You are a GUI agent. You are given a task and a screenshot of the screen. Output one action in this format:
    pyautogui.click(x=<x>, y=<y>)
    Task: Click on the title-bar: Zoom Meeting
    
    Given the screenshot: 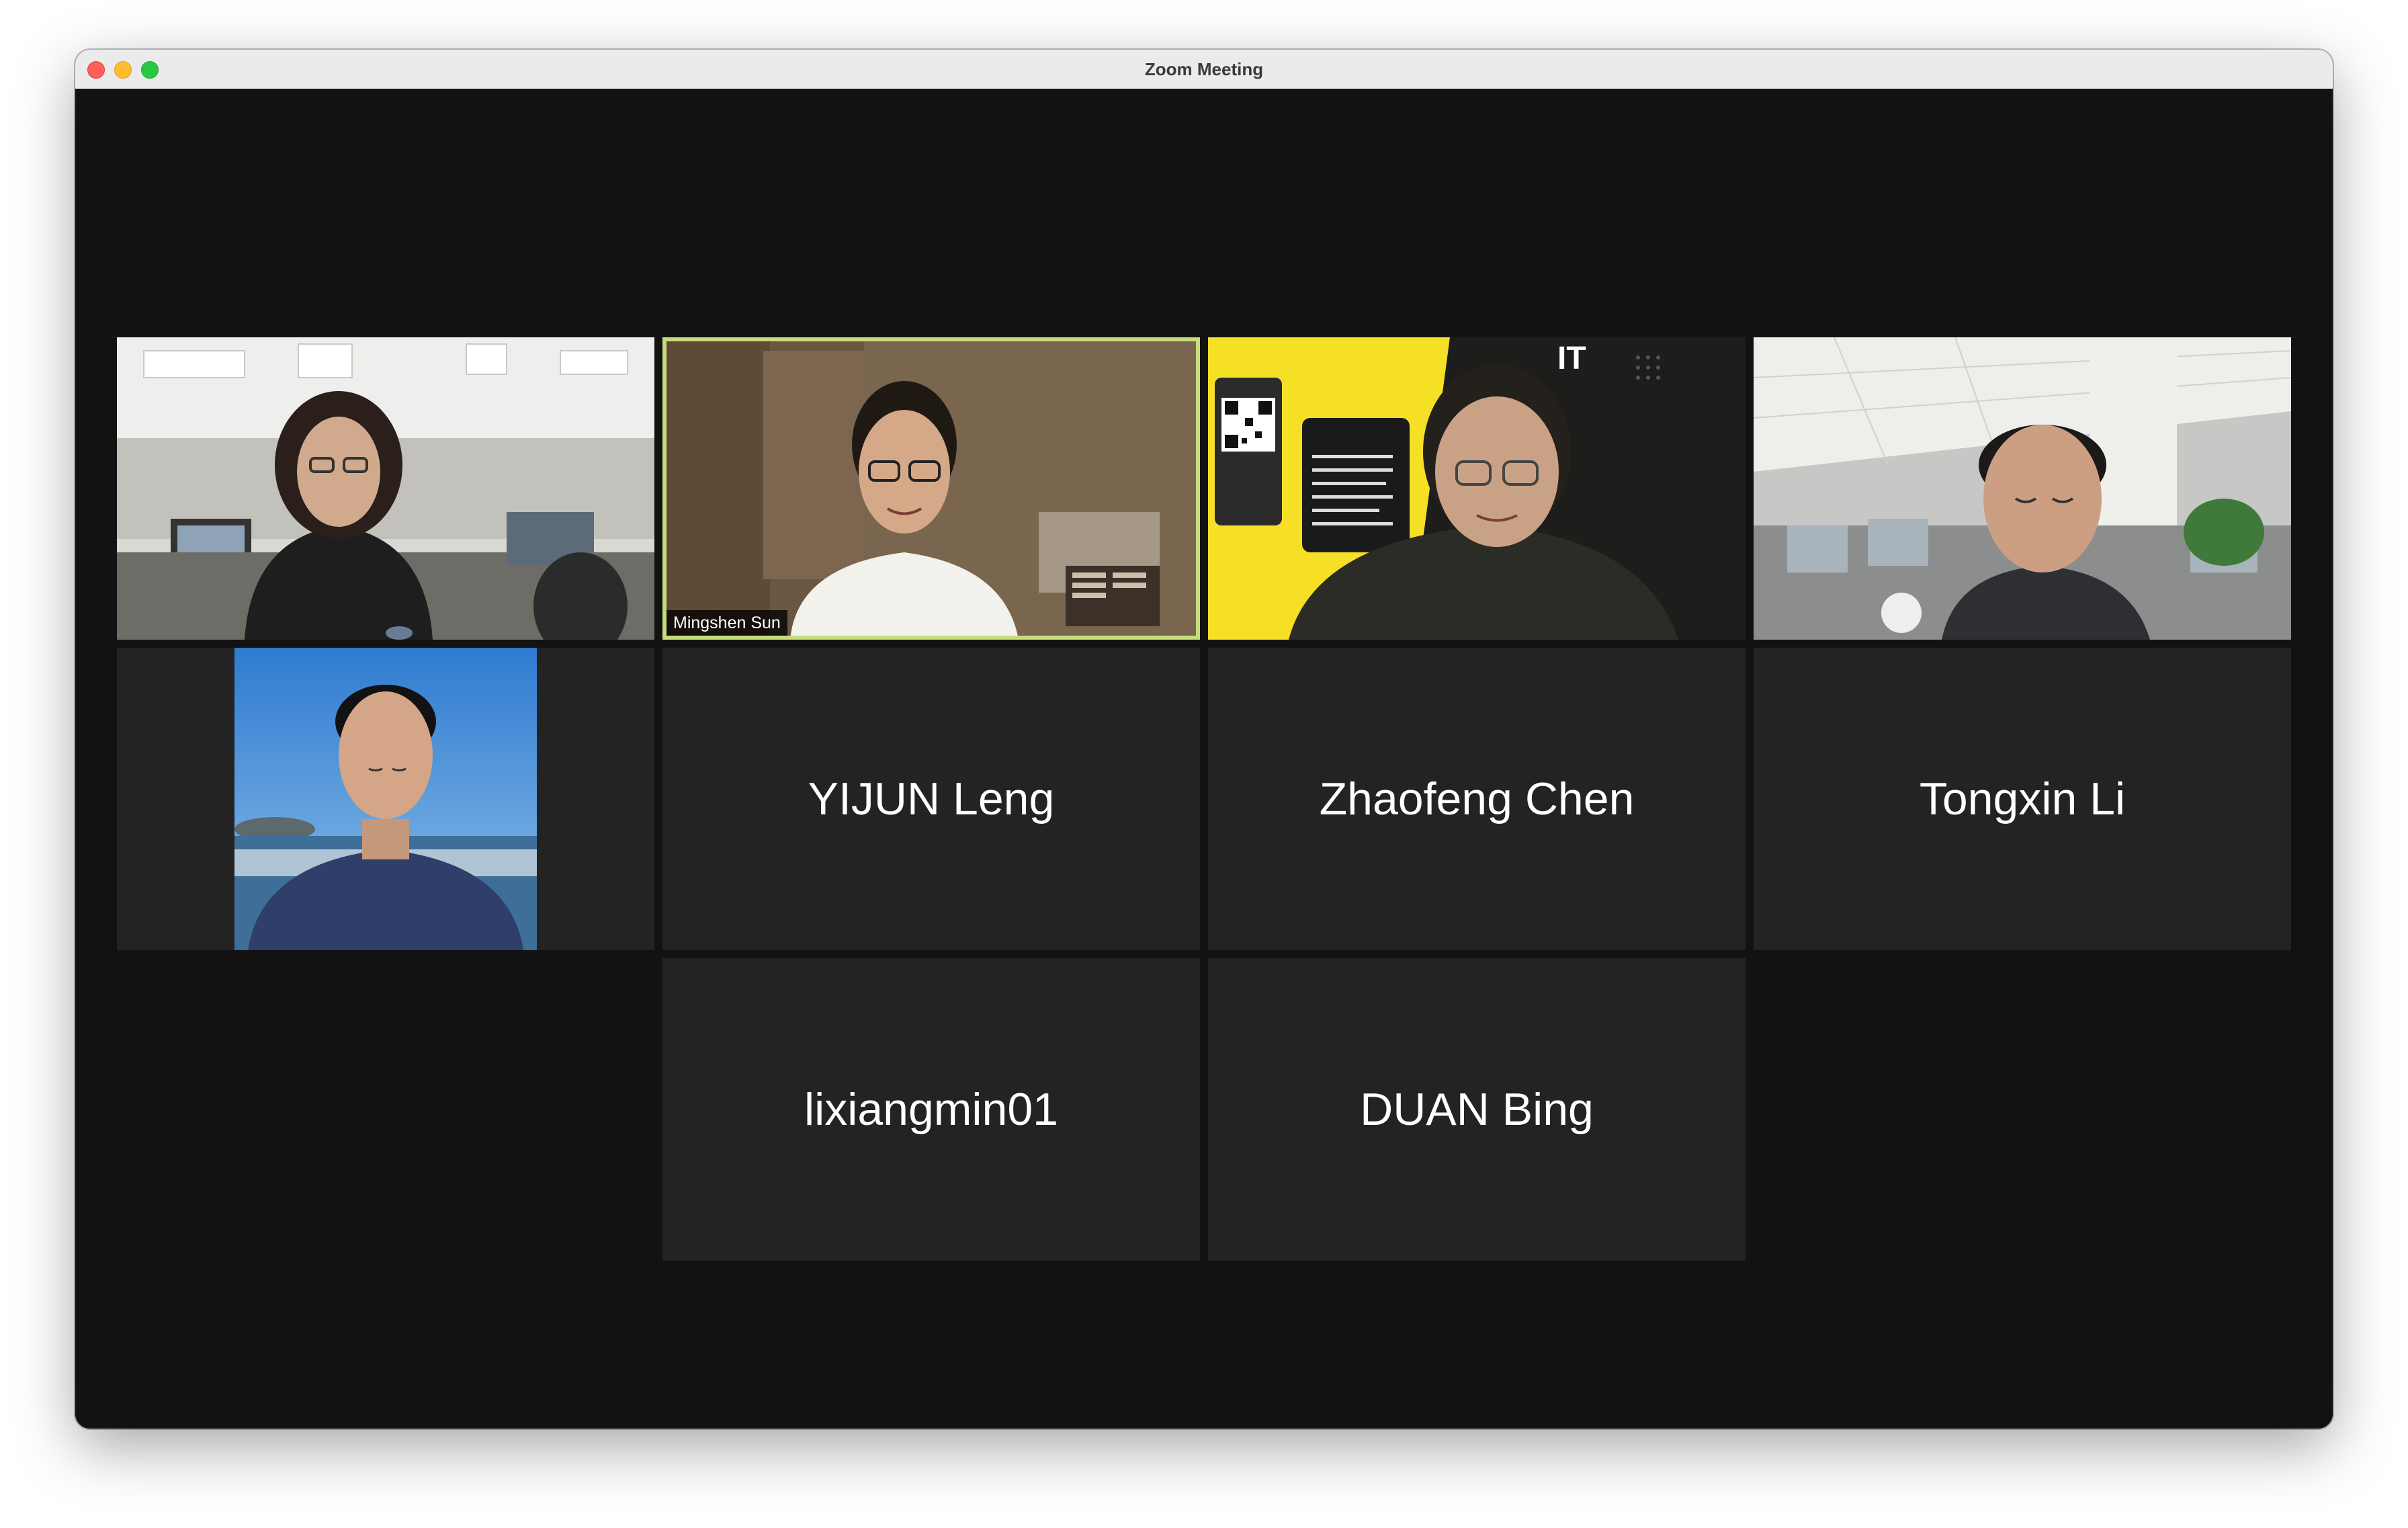 What is the action you would take?
    pyautogui.click(x=1204, y=69)
    